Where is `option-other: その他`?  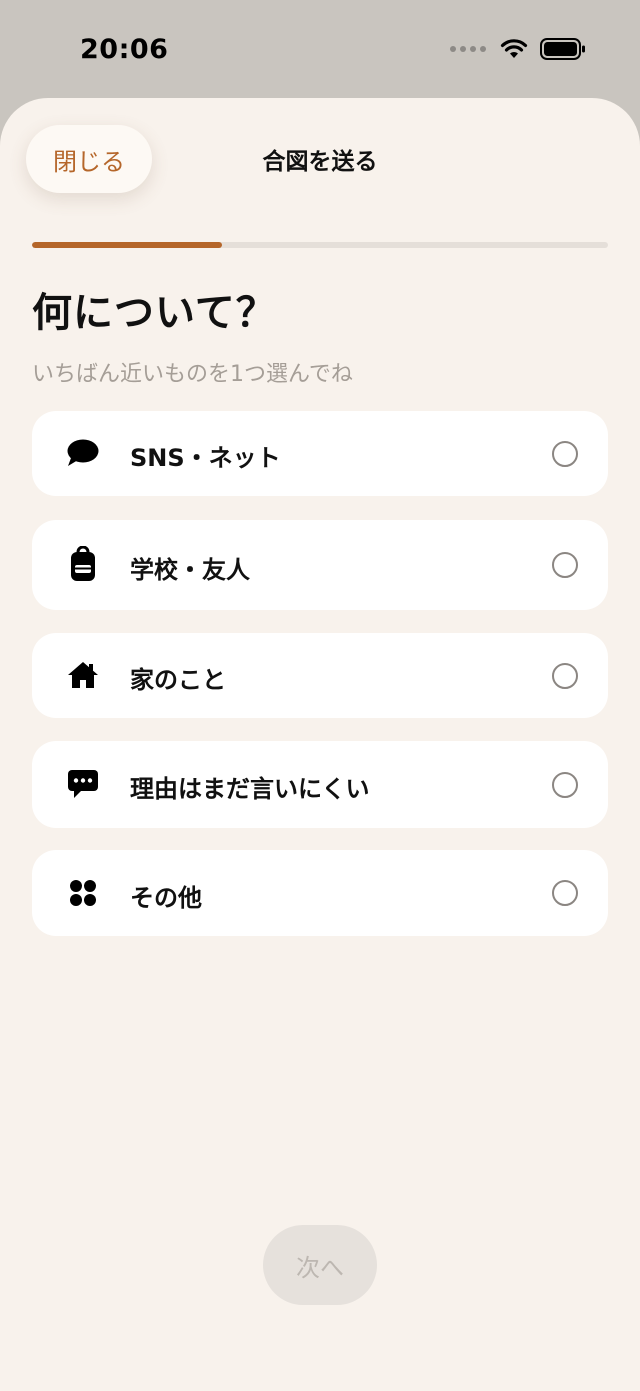
option-other: その他 is located at coordinates (320, 893).